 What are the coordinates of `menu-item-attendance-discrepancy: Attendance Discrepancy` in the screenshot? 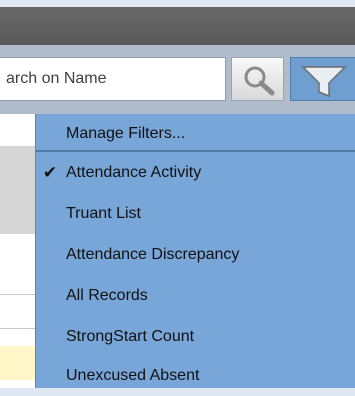 It's located at (195, 255).